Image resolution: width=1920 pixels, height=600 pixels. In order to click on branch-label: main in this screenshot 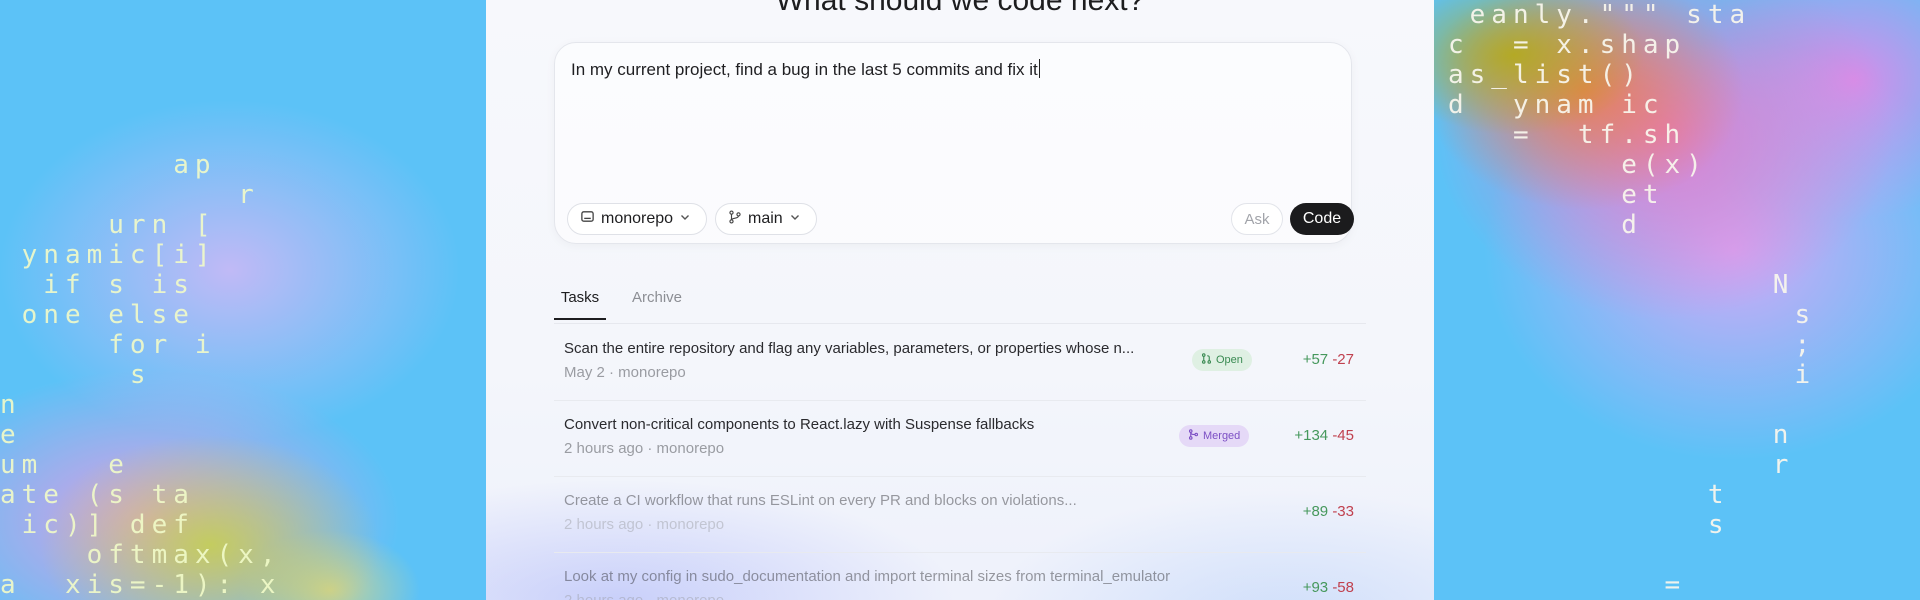, I will do `click(765, 218)`.